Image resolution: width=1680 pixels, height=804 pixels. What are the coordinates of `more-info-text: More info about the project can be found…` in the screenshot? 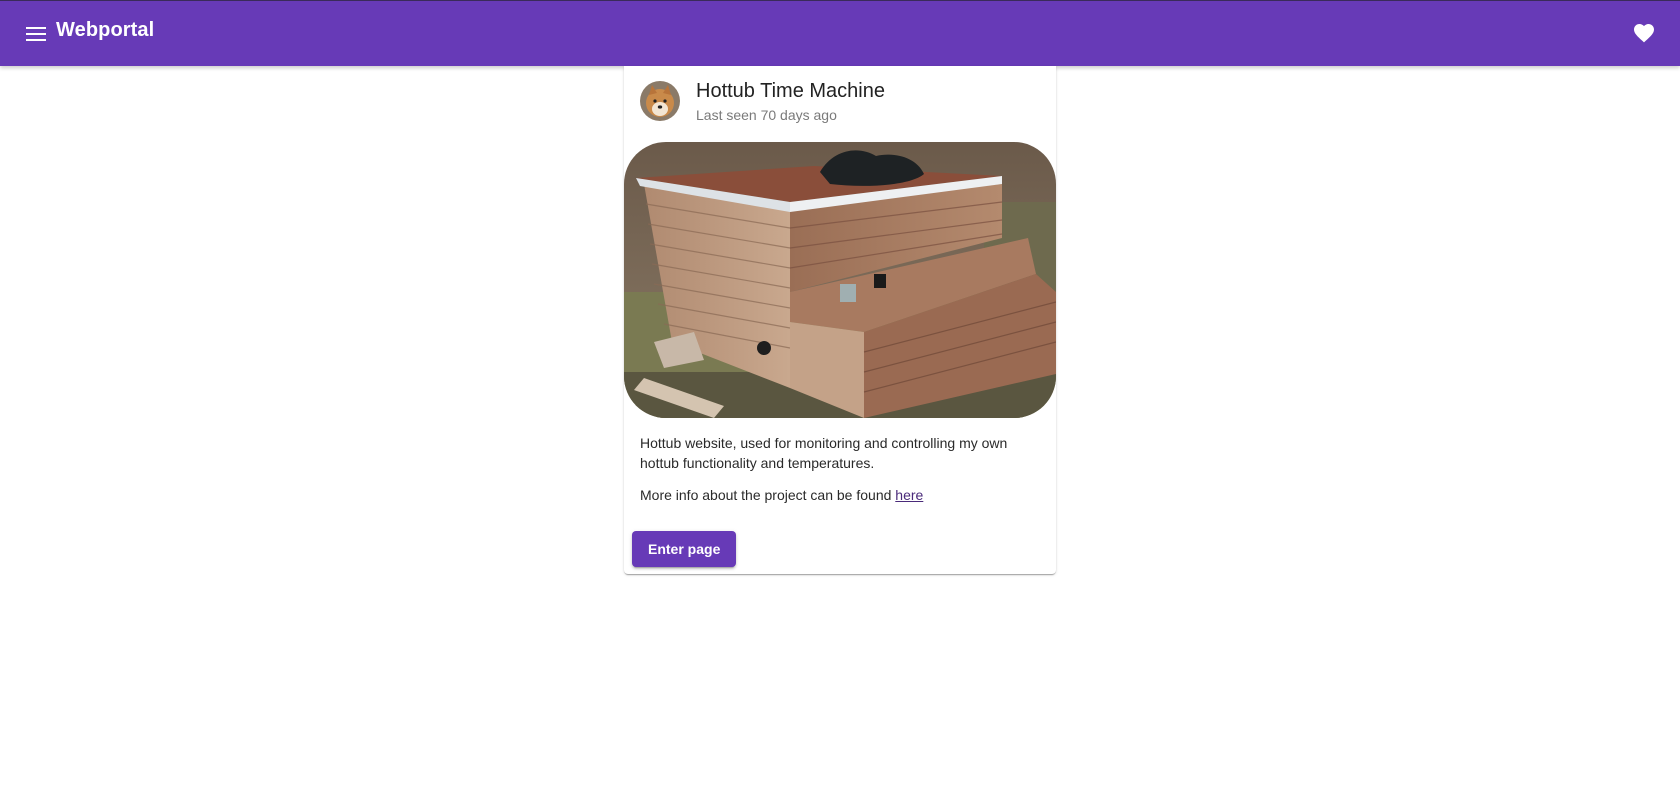 It's located at (840, 495).